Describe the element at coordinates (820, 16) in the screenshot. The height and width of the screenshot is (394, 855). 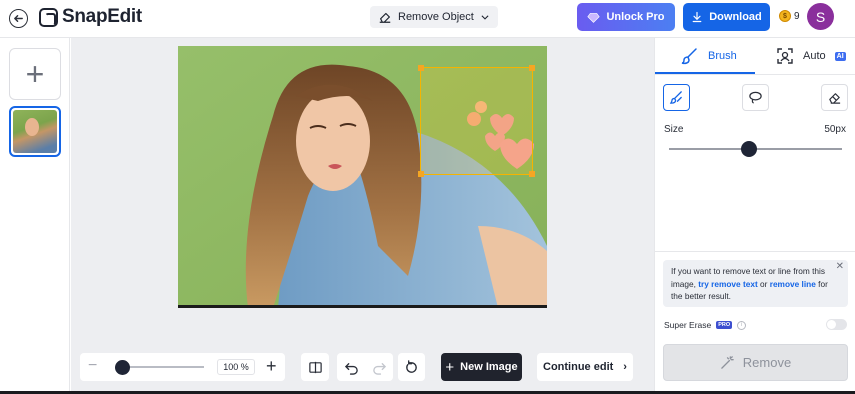
I see `user-avatar: S` at that location.